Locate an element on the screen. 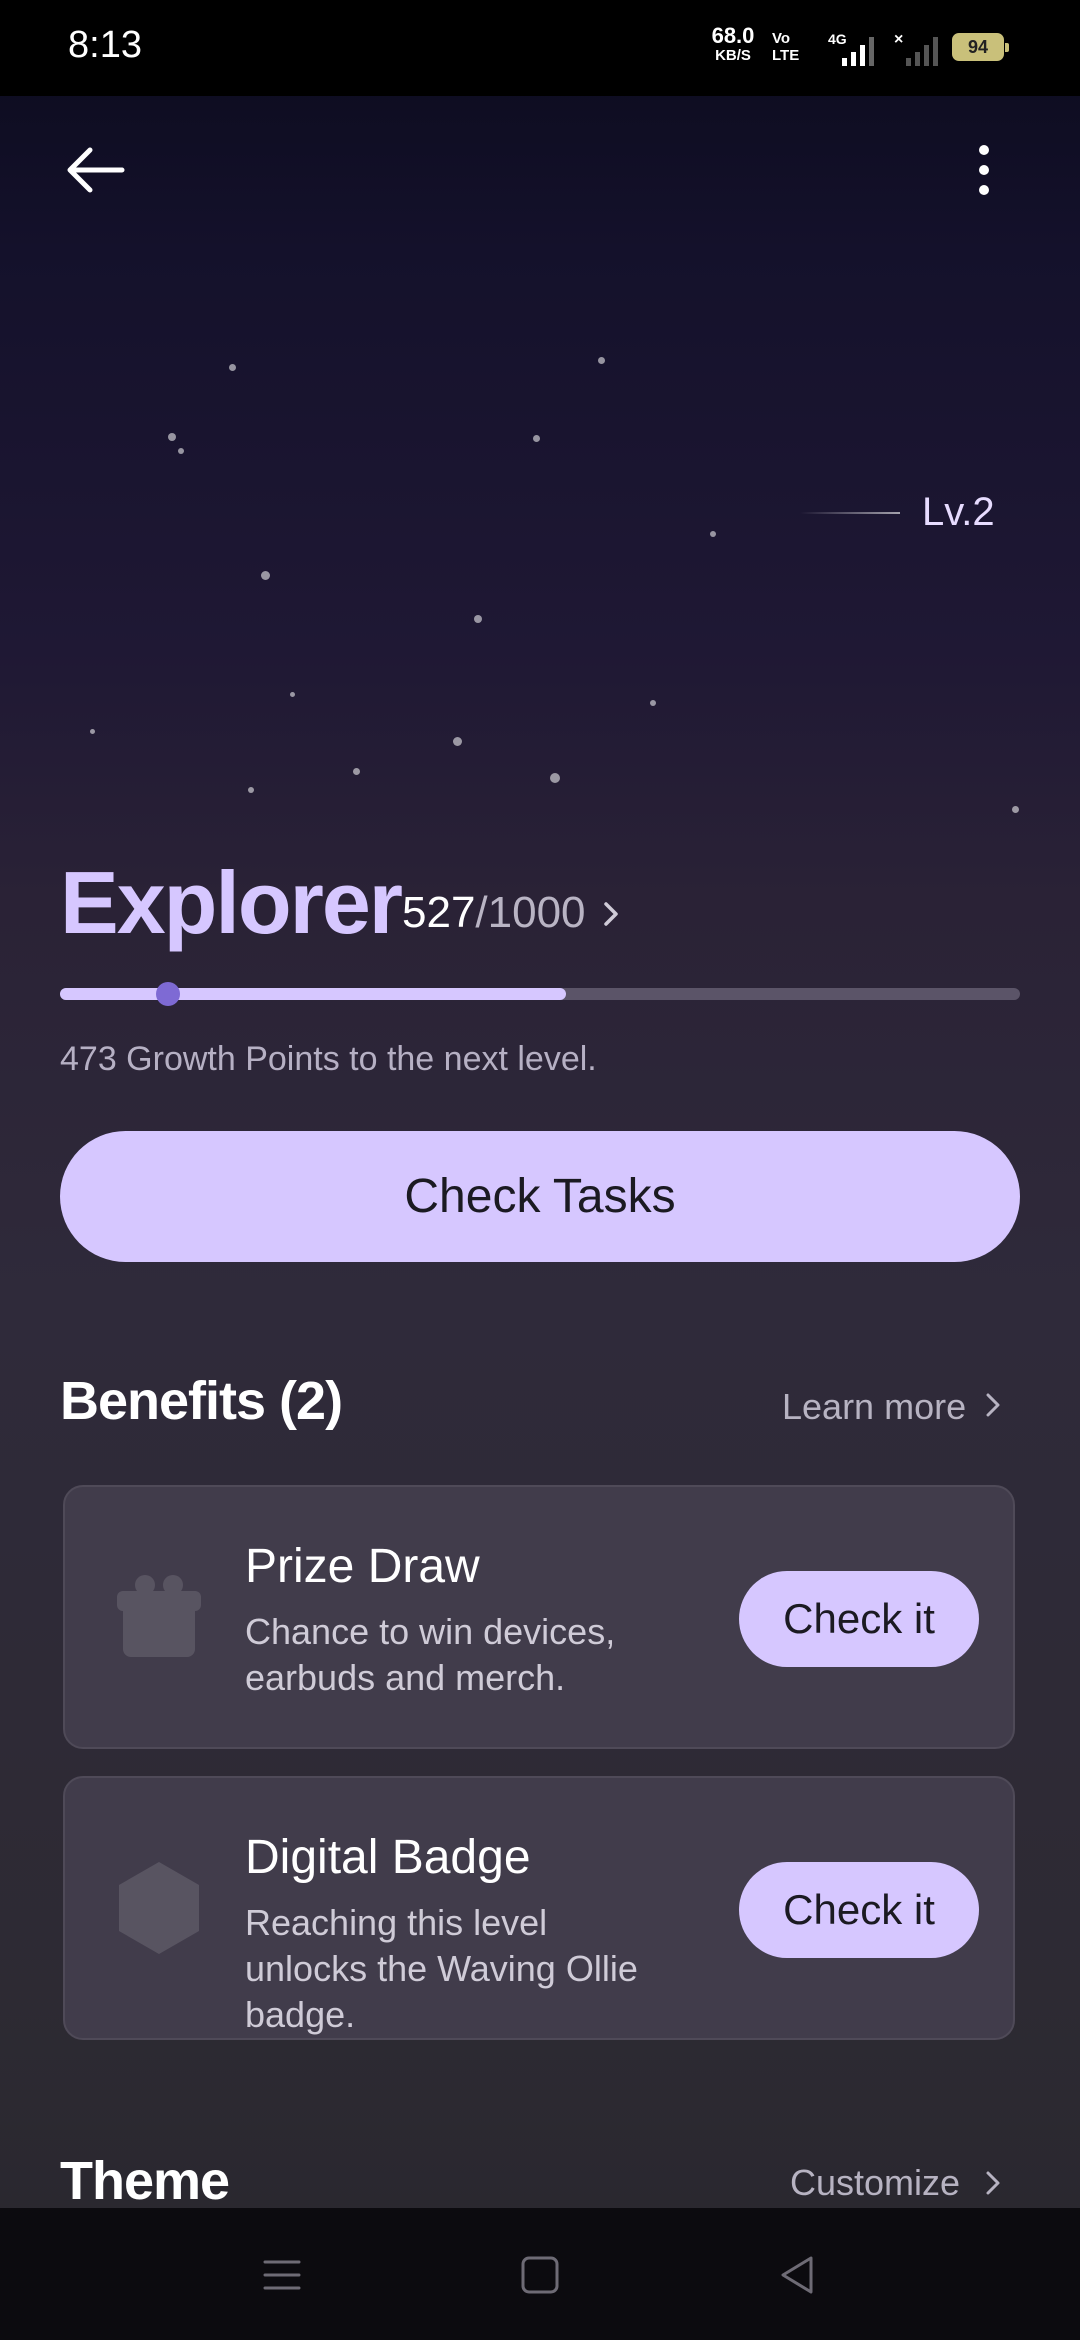 This screenshot has height=2340, width=1080. level-badge: Lv.2 is located at coordinates (958, 512).